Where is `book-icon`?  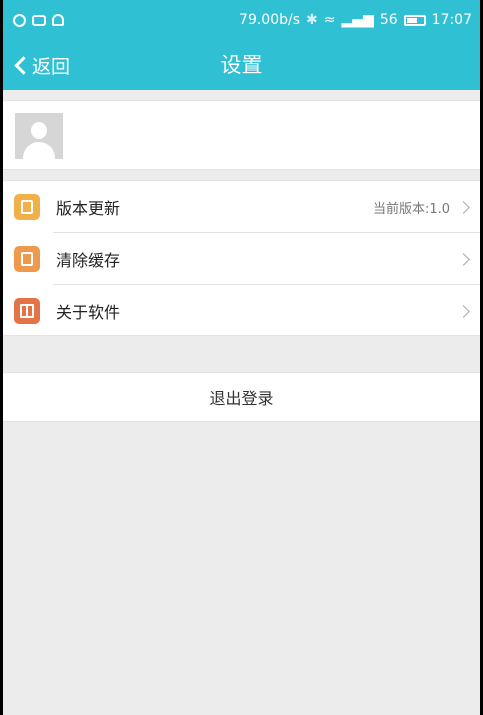 book-icon is located at coordinates (27, 311).